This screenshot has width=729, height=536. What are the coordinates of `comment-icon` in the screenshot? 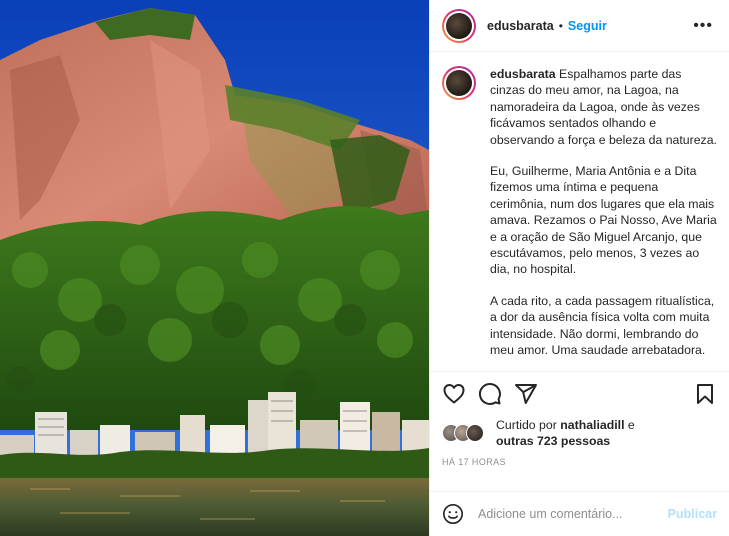 It's located at (490, 394).